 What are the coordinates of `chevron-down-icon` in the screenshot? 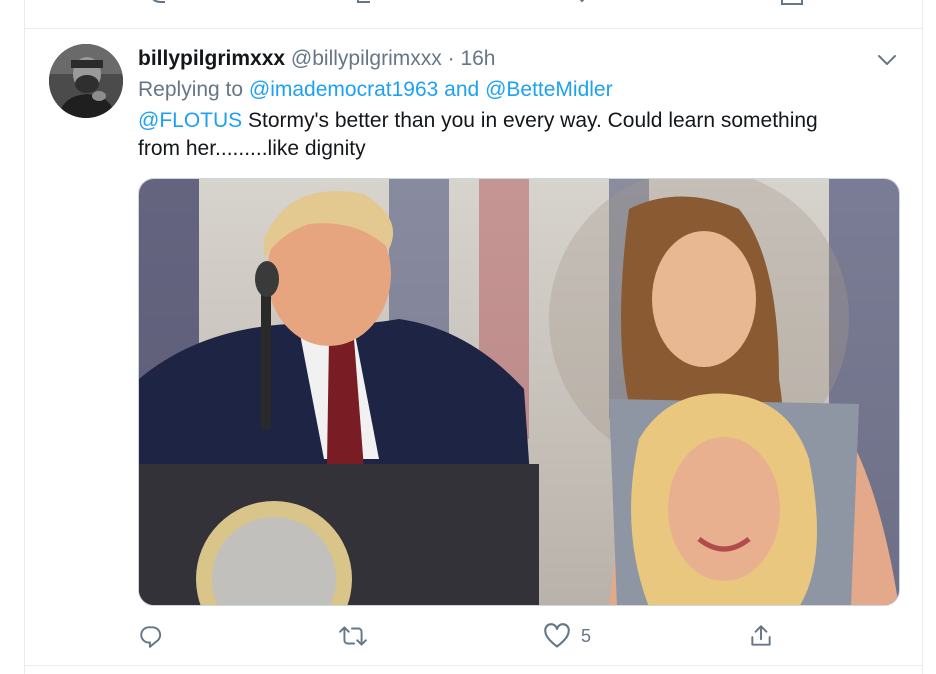 It's located at (887, 60).